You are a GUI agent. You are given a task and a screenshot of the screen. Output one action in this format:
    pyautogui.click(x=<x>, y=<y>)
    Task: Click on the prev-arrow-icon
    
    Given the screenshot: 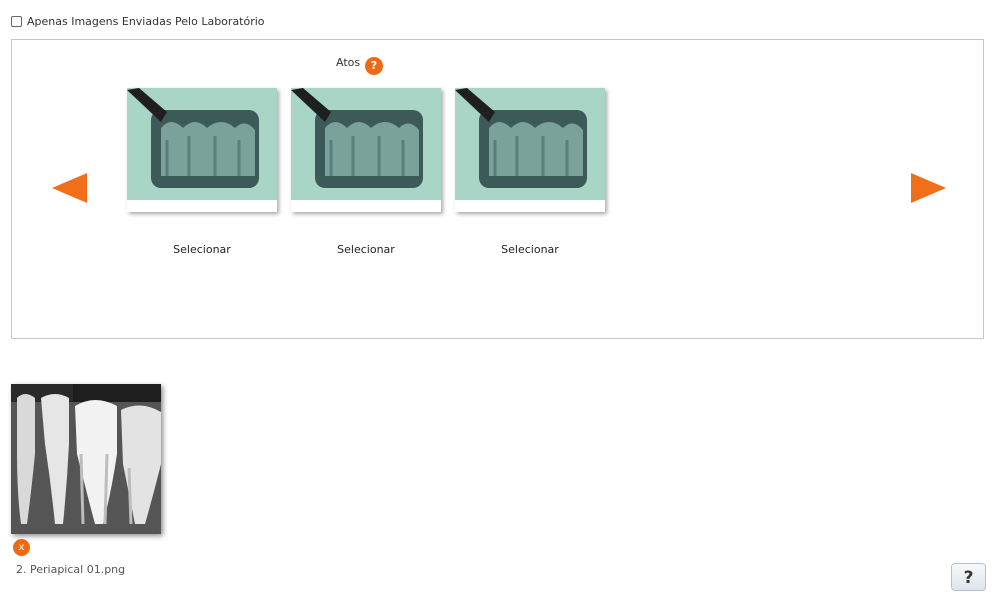 What is the action you would take?
    pyautogui.click(x=69, y=188)
    